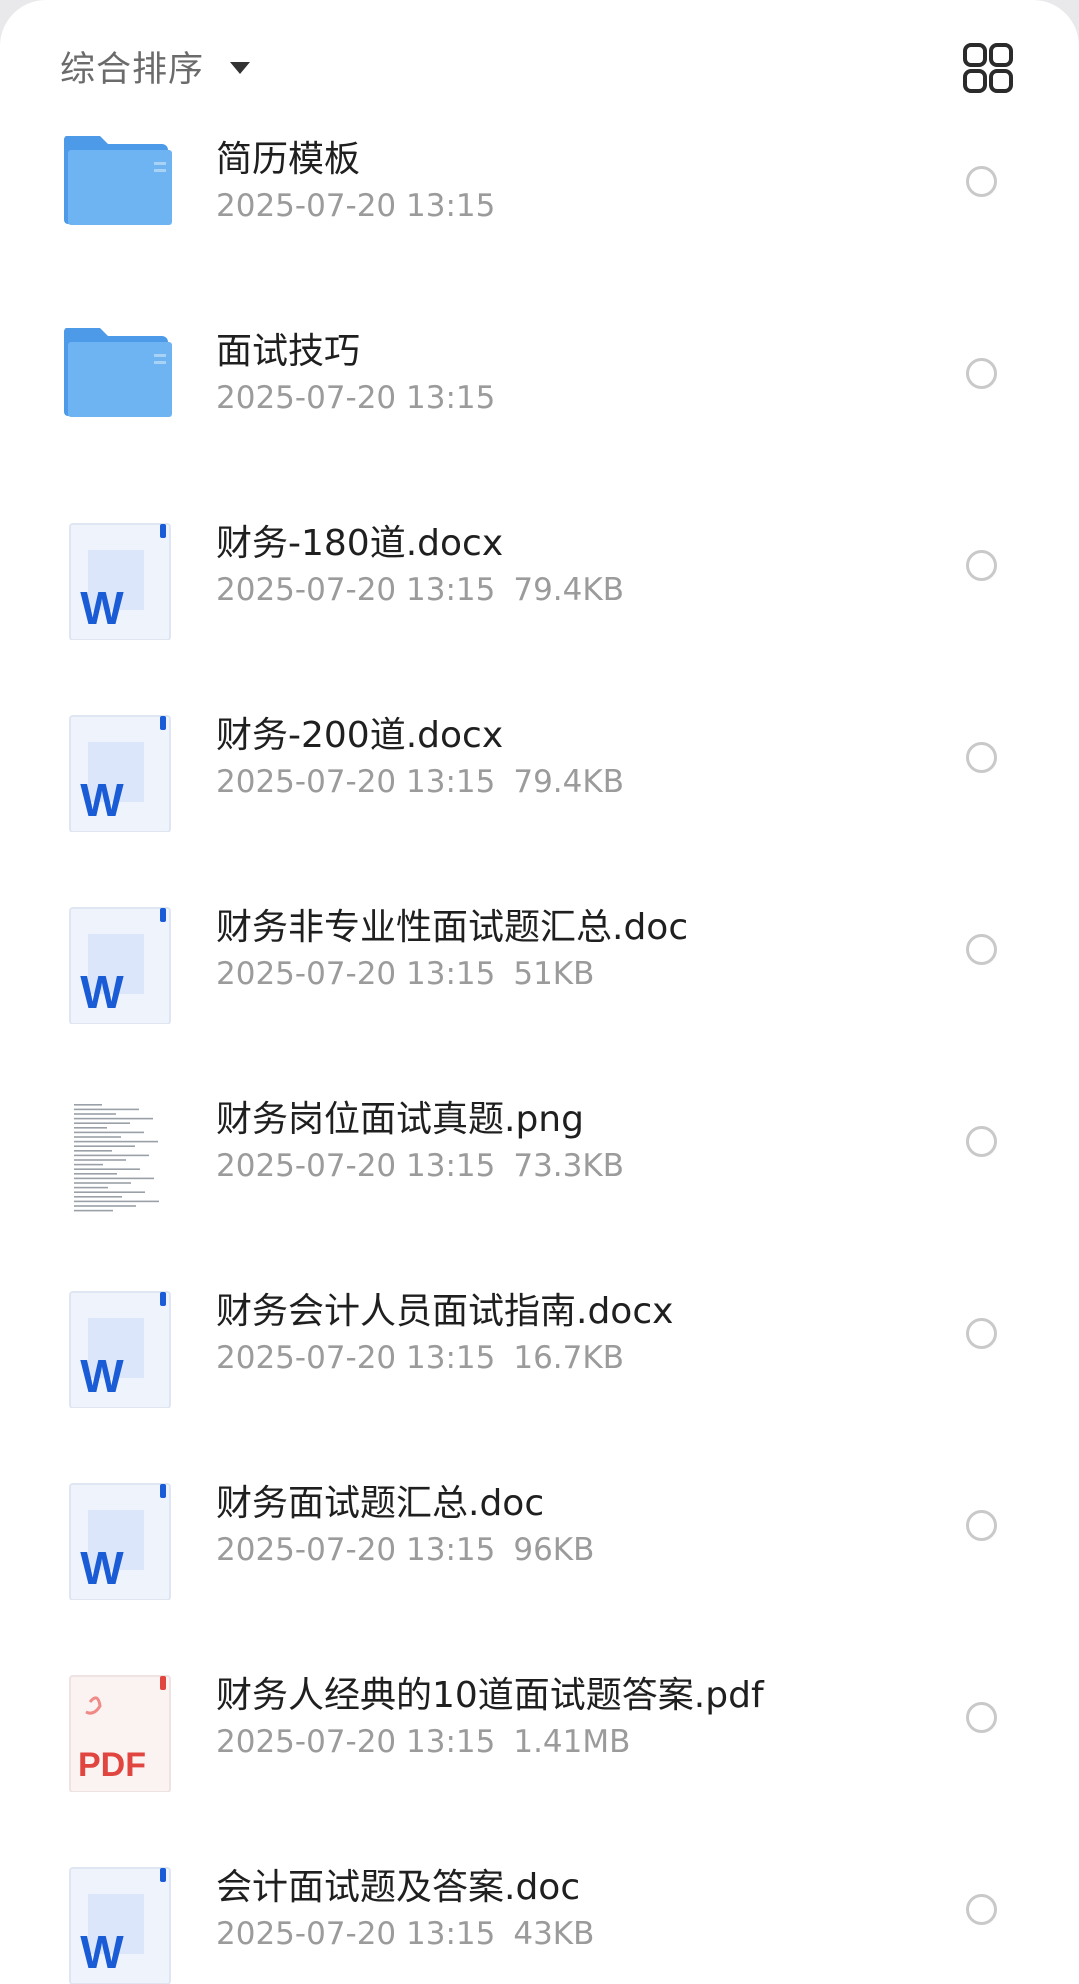  I want to click on file-row: 简历模板 2025-07-20 13:15, so click(539, 180).